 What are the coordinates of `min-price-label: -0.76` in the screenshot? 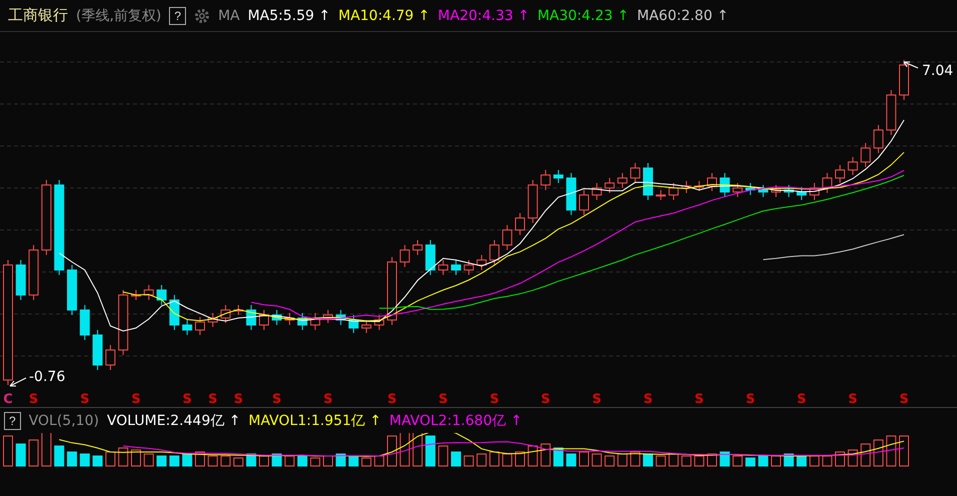 It's located at (47, 377).